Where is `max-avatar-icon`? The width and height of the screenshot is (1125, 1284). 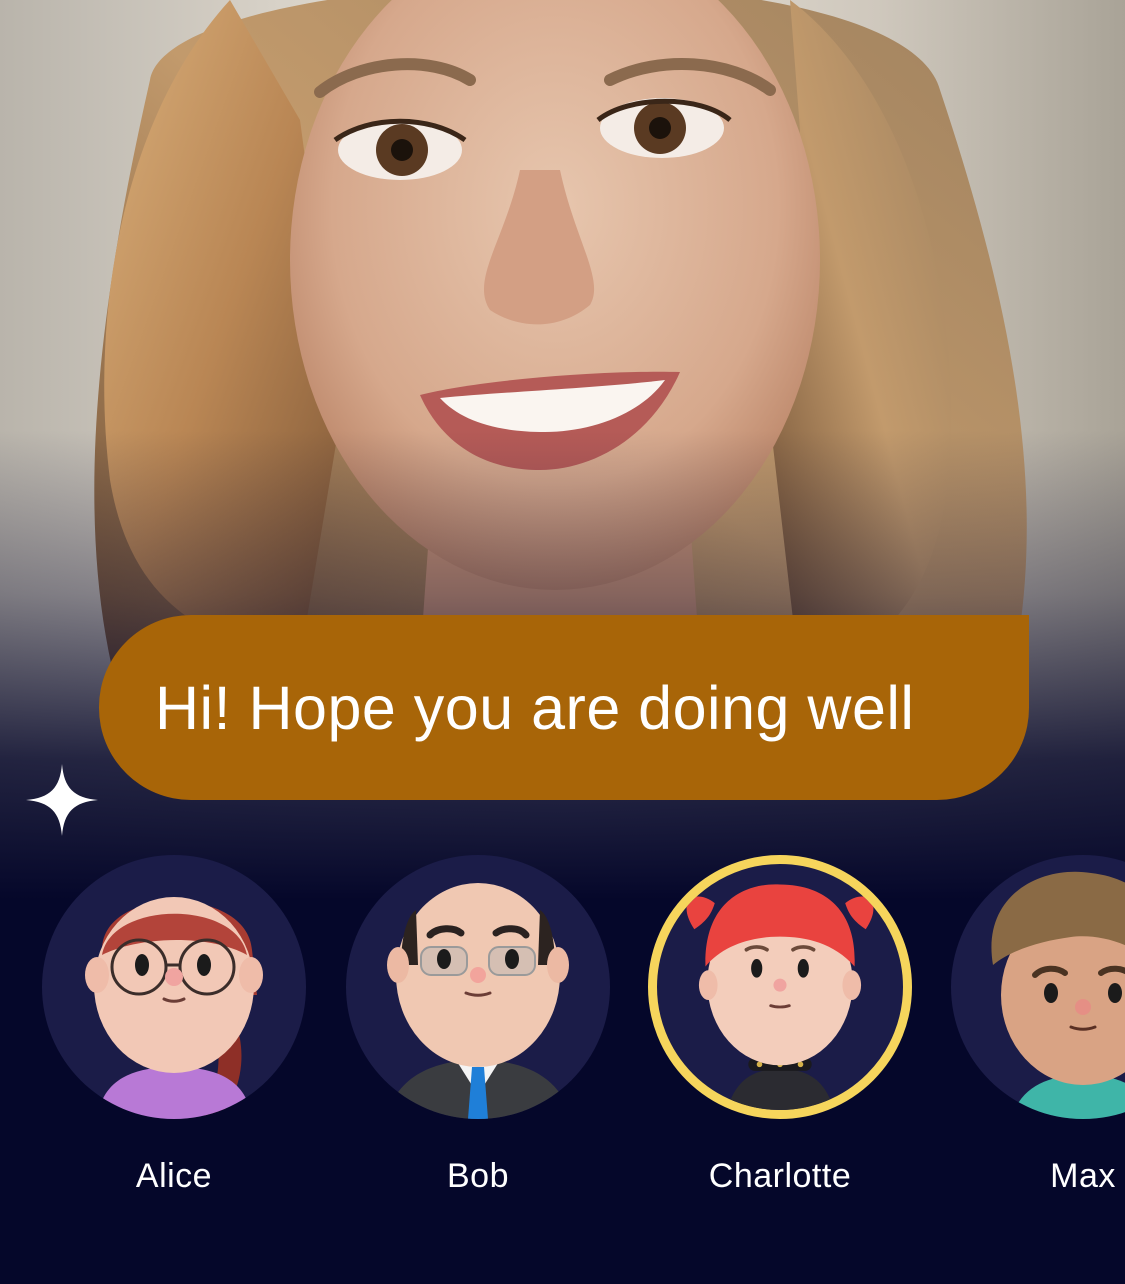
max-avatar-icon is located at coordinates (1058, 995).